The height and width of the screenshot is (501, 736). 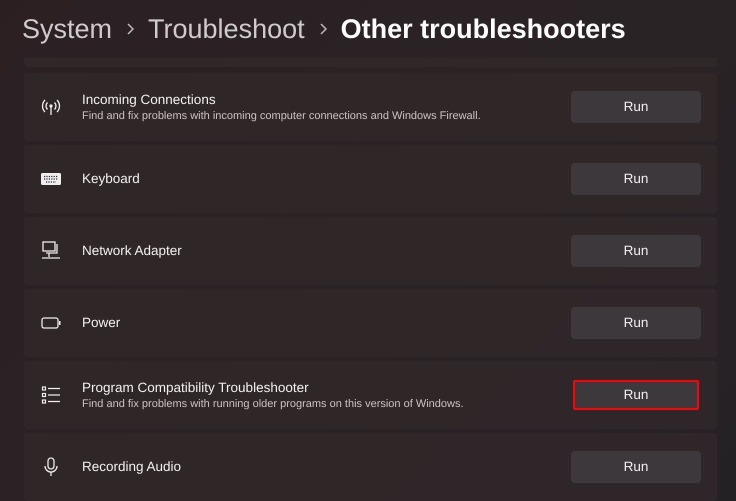 I want to click on list-icon, so click(x=51, y=395).